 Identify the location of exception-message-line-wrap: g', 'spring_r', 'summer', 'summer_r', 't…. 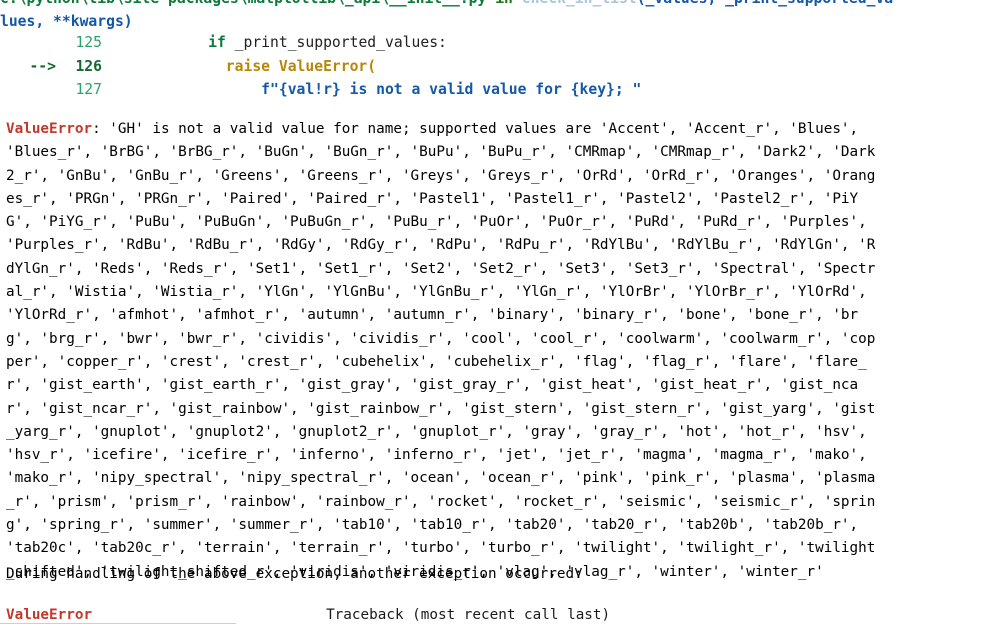
(432, 525).